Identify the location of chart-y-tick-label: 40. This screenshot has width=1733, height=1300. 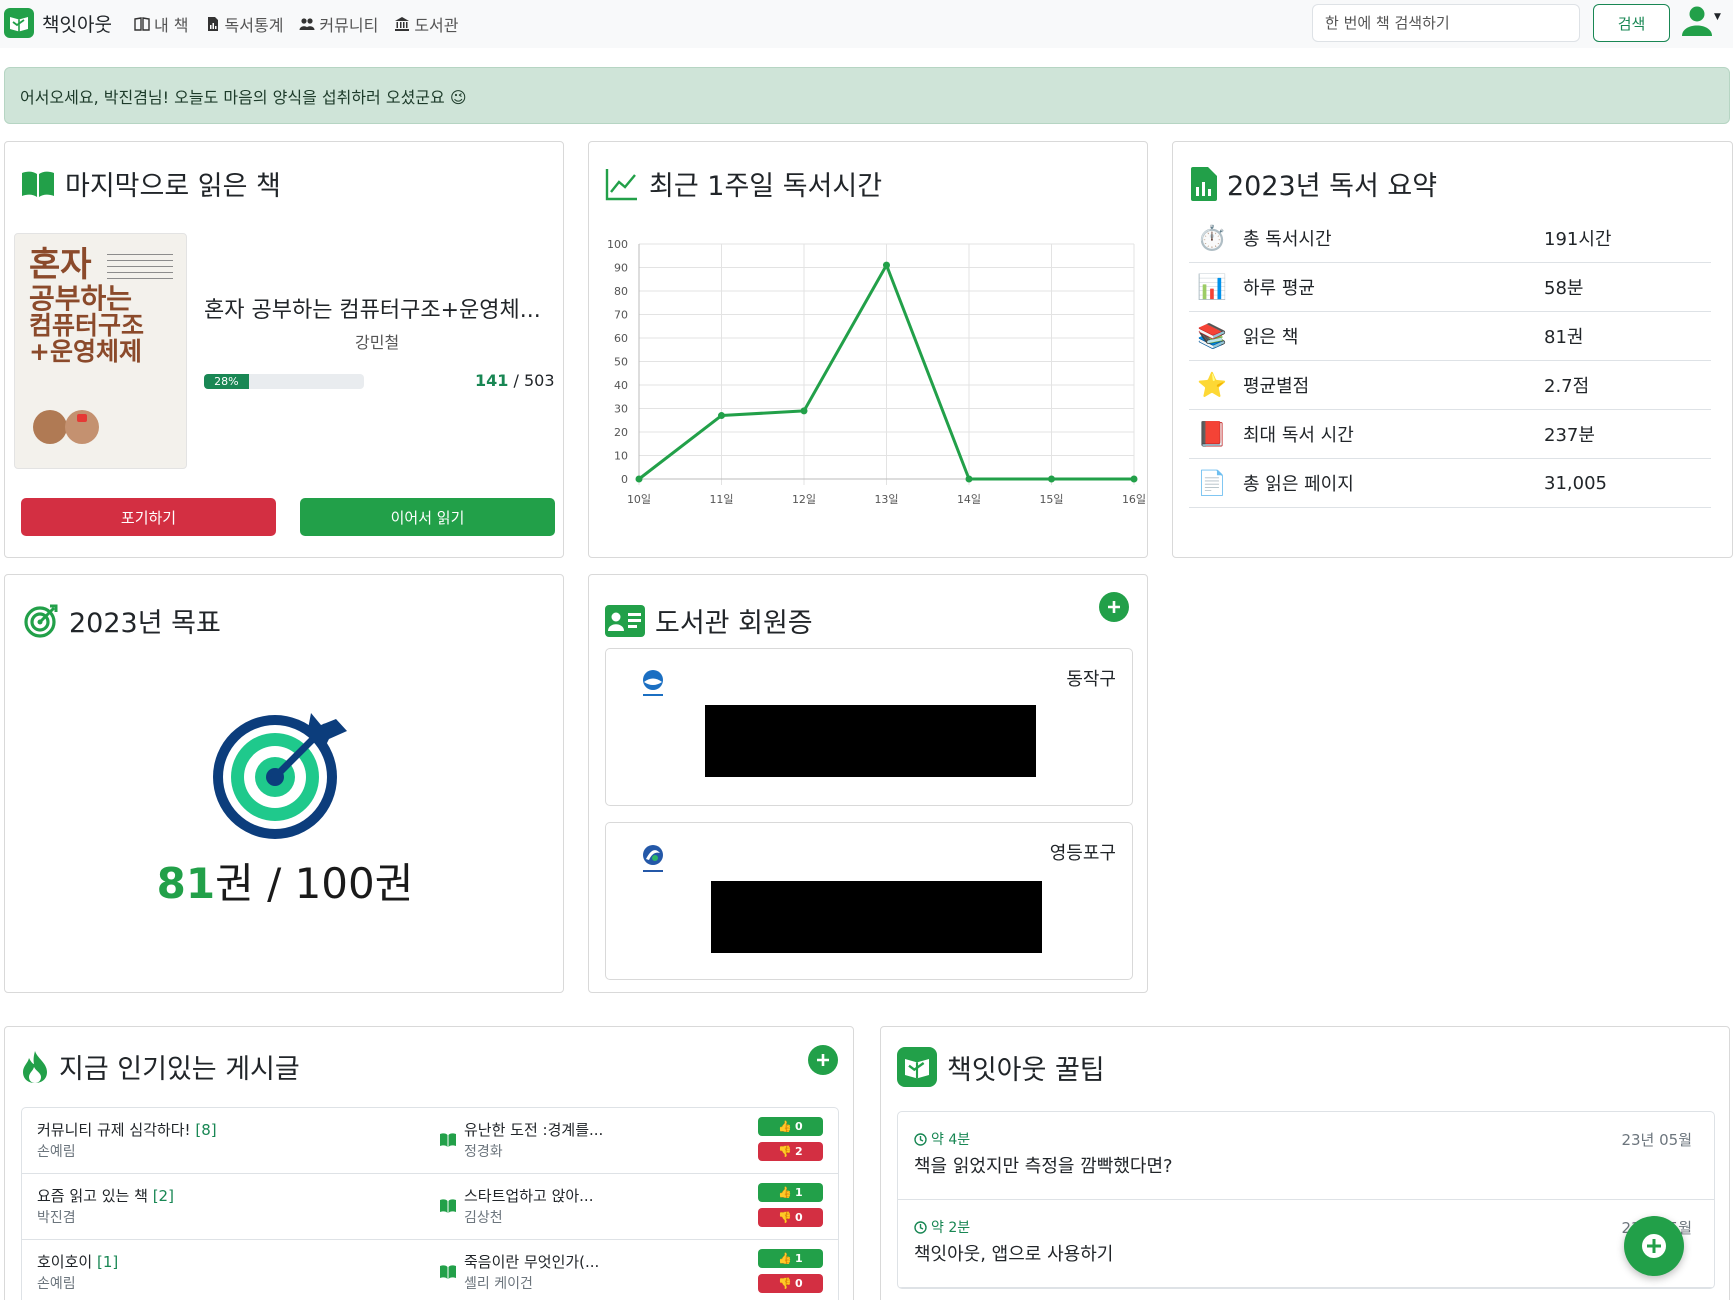
(621, 385).